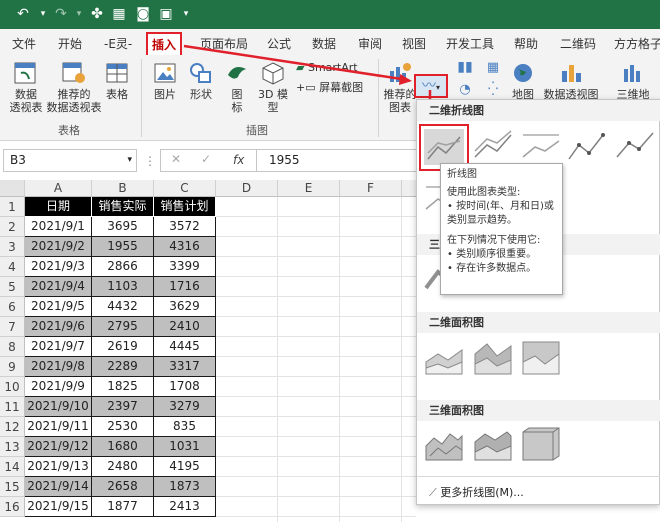 This screenshot has height=522, width=660. What do you see at coordinates (129, 160) in the screenshot?
I see `chevron-down-icon: ▾` at bounding box center [129, 160].